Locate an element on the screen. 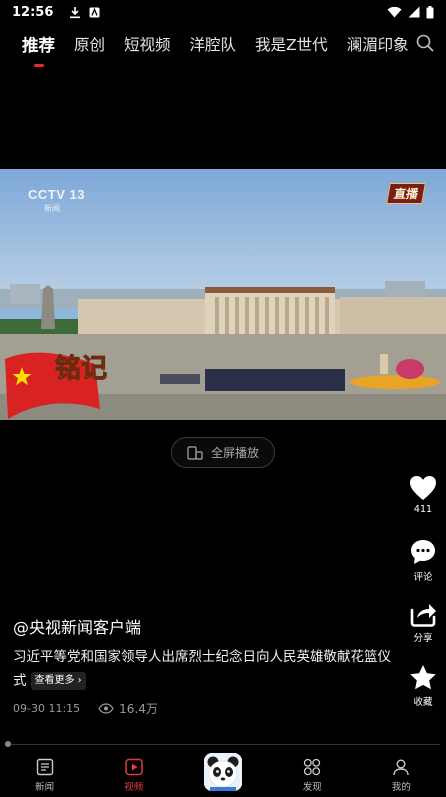 Image resolution: width=446 pixels, height=797 pixels. video-progress-handle is located at coordinates (8, 744).